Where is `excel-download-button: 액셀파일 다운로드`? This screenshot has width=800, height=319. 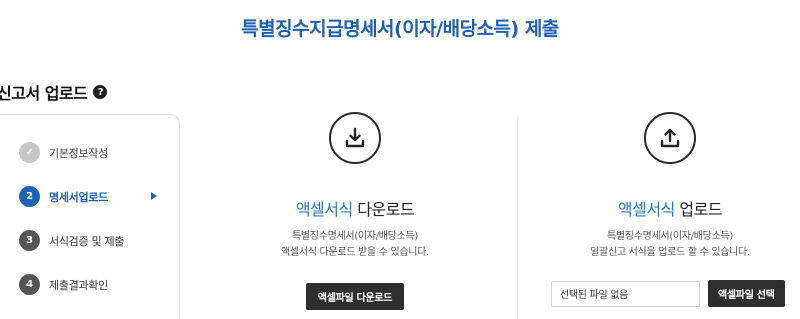 excel-download-button: 액셀파일 다운로드 is located at coordinates (355, 296).